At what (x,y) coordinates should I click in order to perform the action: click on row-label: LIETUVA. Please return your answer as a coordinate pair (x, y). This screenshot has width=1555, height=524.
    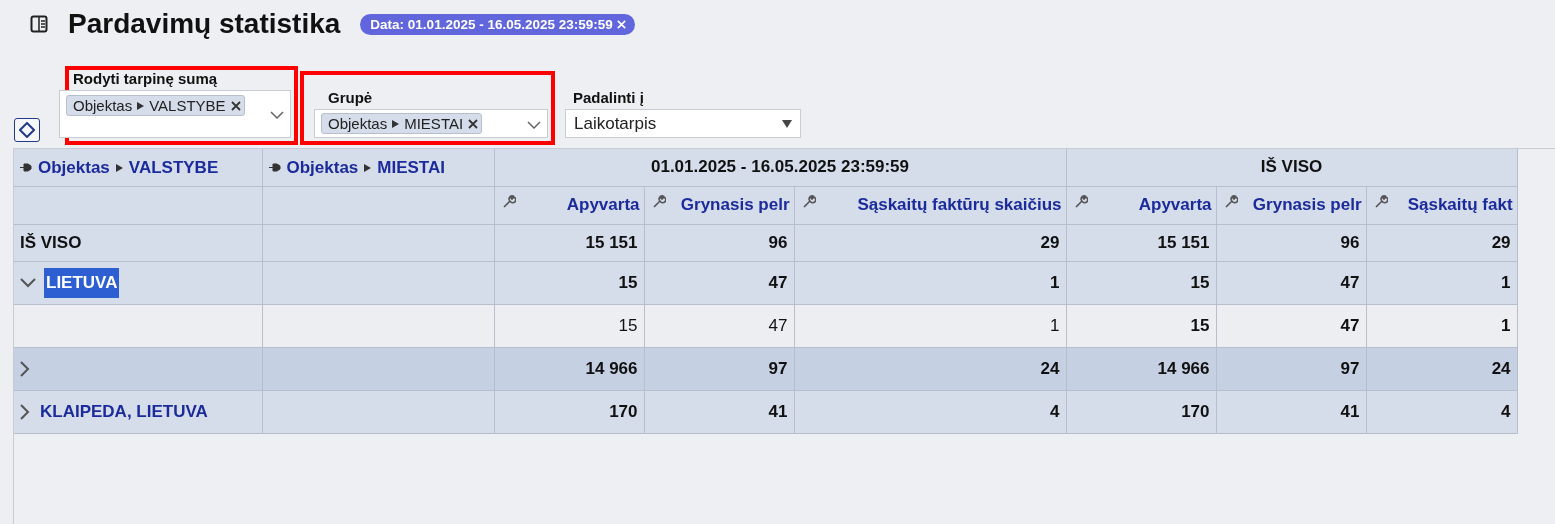
    Looking at the image, I should click on (82, 282).